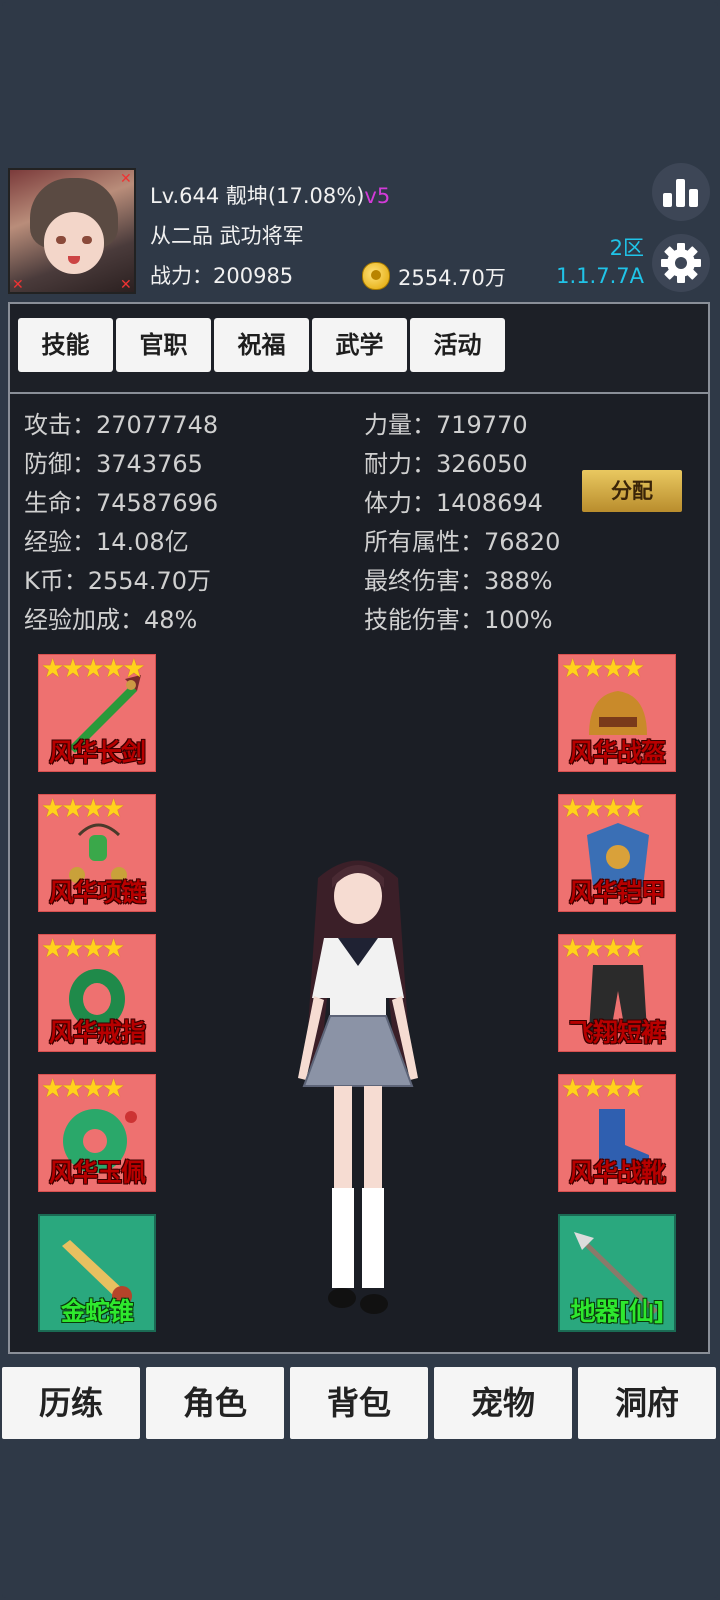 This screenshot has height=1600, width=720. Describe the element at coordinates (358, 1087) in the screenshot. I see `character-model` at that location.